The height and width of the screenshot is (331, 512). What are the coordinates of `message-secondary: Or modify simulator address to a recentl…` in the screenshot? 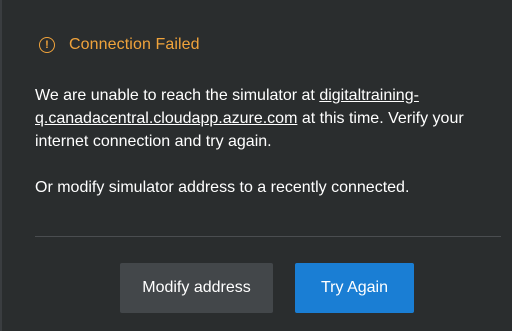 It's located at (222, 187).